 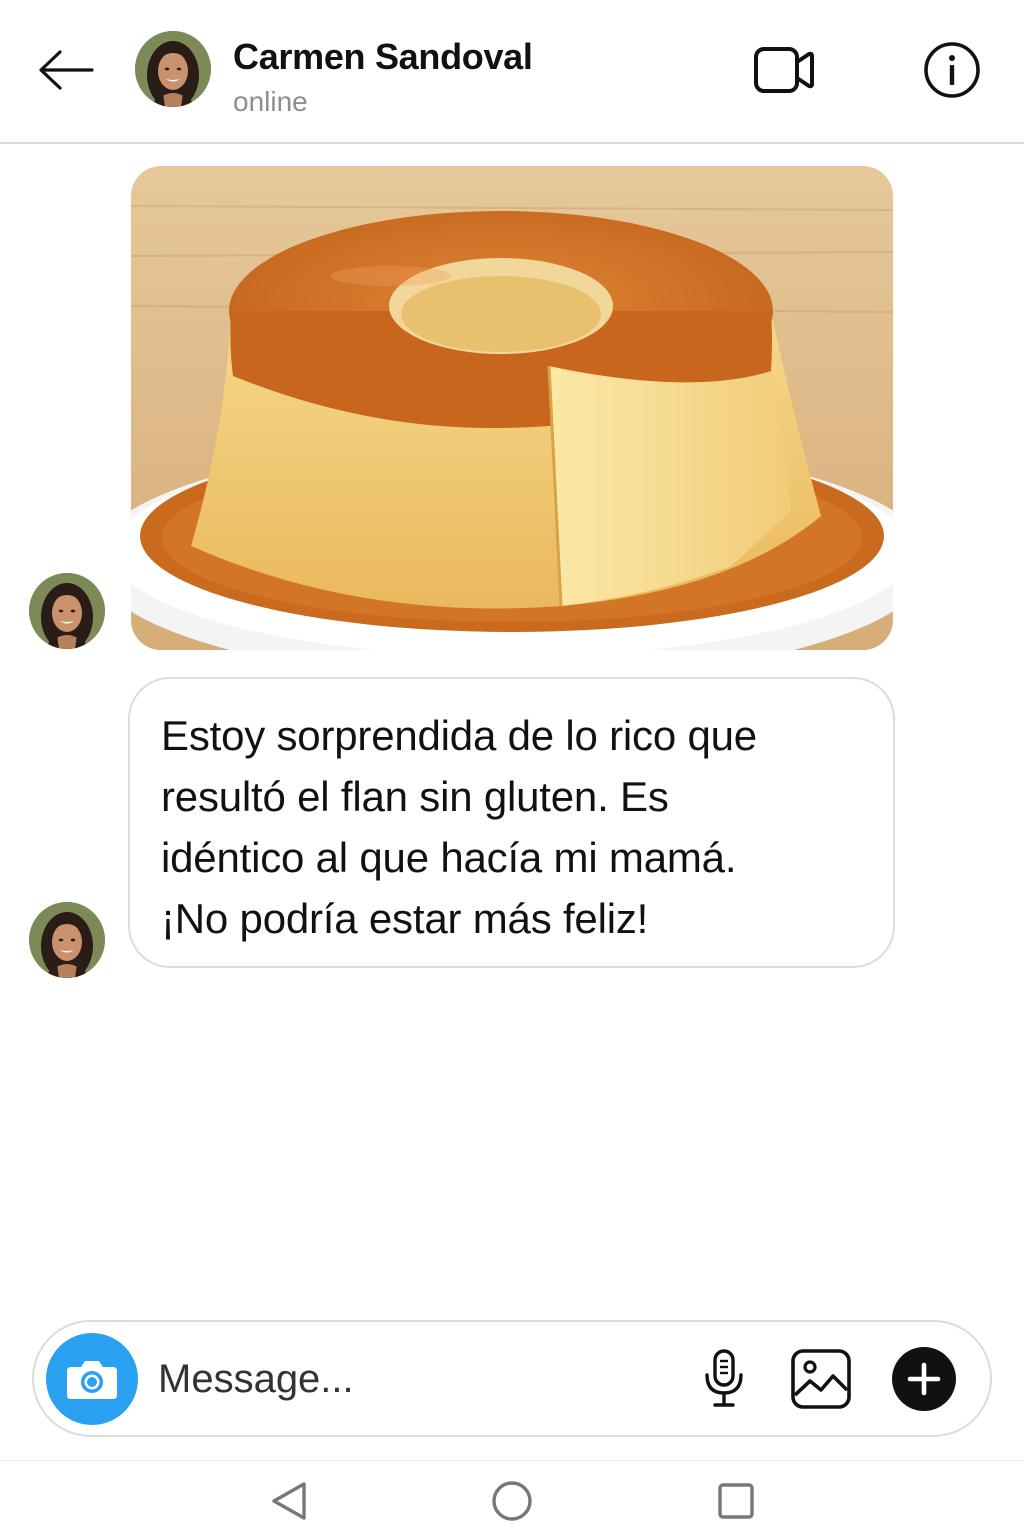 I want to click on system-nav-bar, so click(x=512, y=1498).